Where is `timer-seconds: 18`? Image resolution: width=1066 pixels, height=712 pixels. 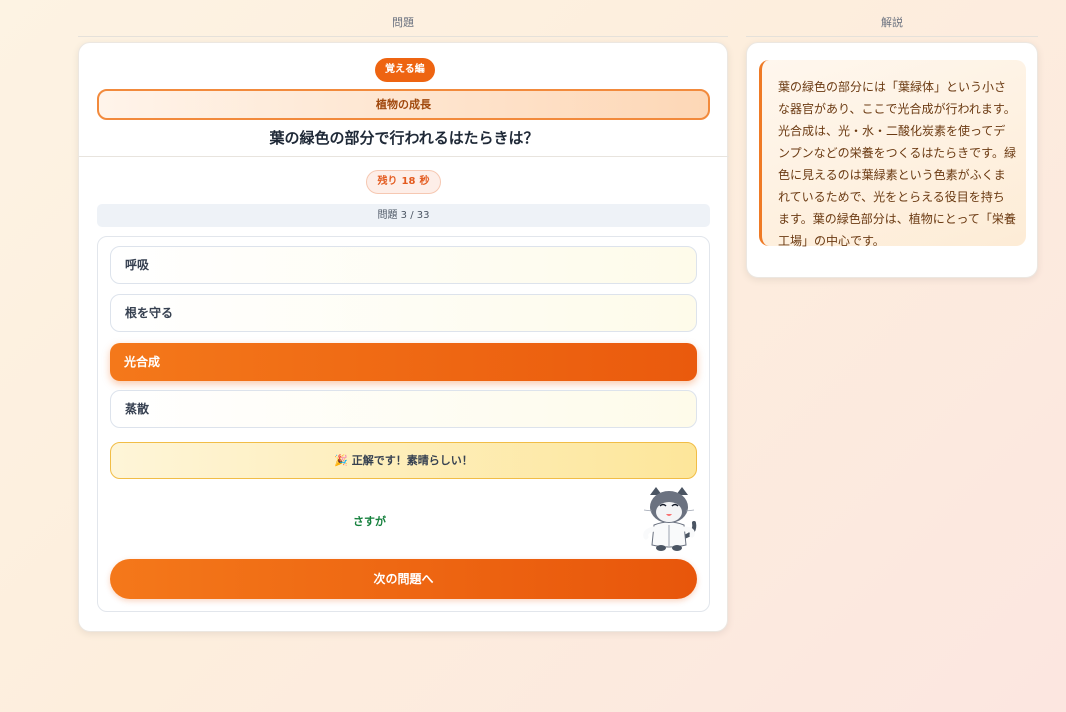 timer-seconds: 18 is located at coordinates (408, 181).